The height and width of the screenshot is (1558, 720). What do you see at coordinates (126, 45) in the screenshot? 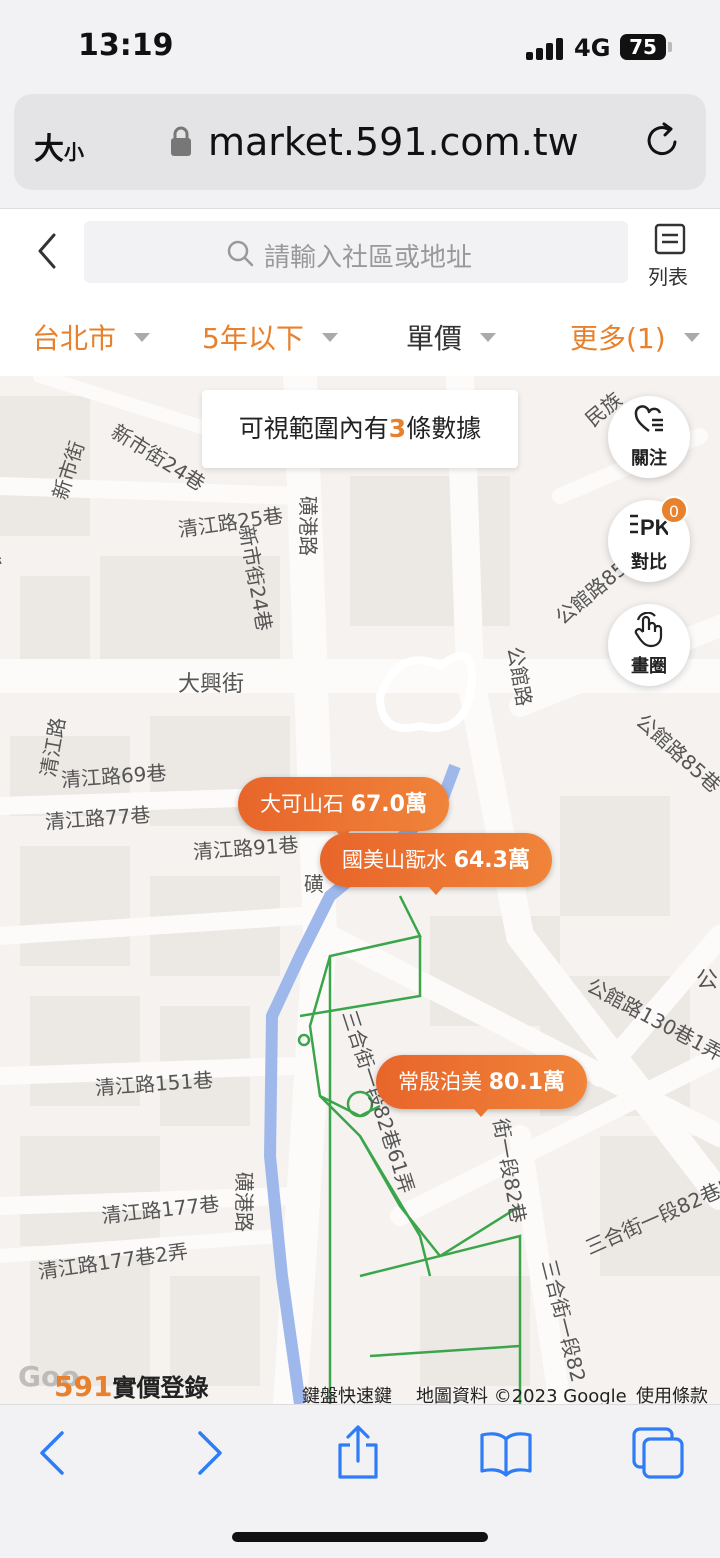
I see `status-time: 13:19` at bounding box center [126, 45].